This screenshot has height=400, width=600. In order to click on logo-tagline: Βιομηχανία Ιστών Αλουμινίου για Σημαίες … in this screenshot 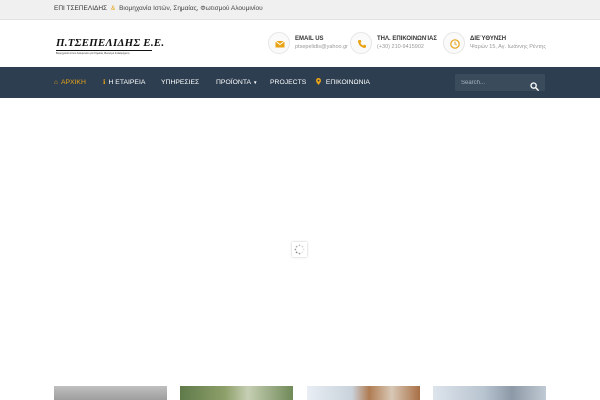, I will do `click(93, 53)`.